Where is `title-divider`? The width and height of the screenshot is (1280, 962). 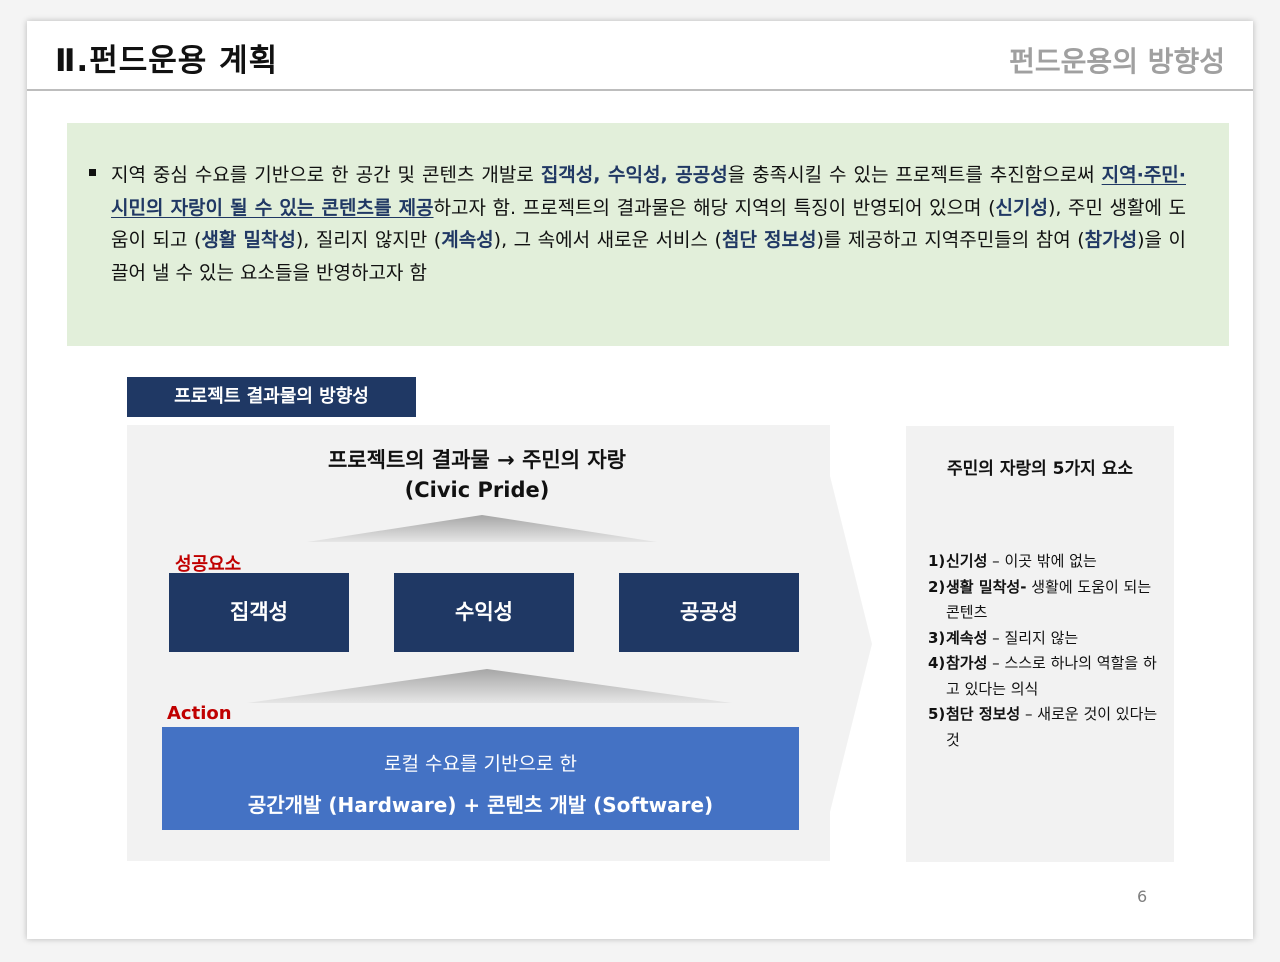
title-divider is located at coordinates (640, 90).